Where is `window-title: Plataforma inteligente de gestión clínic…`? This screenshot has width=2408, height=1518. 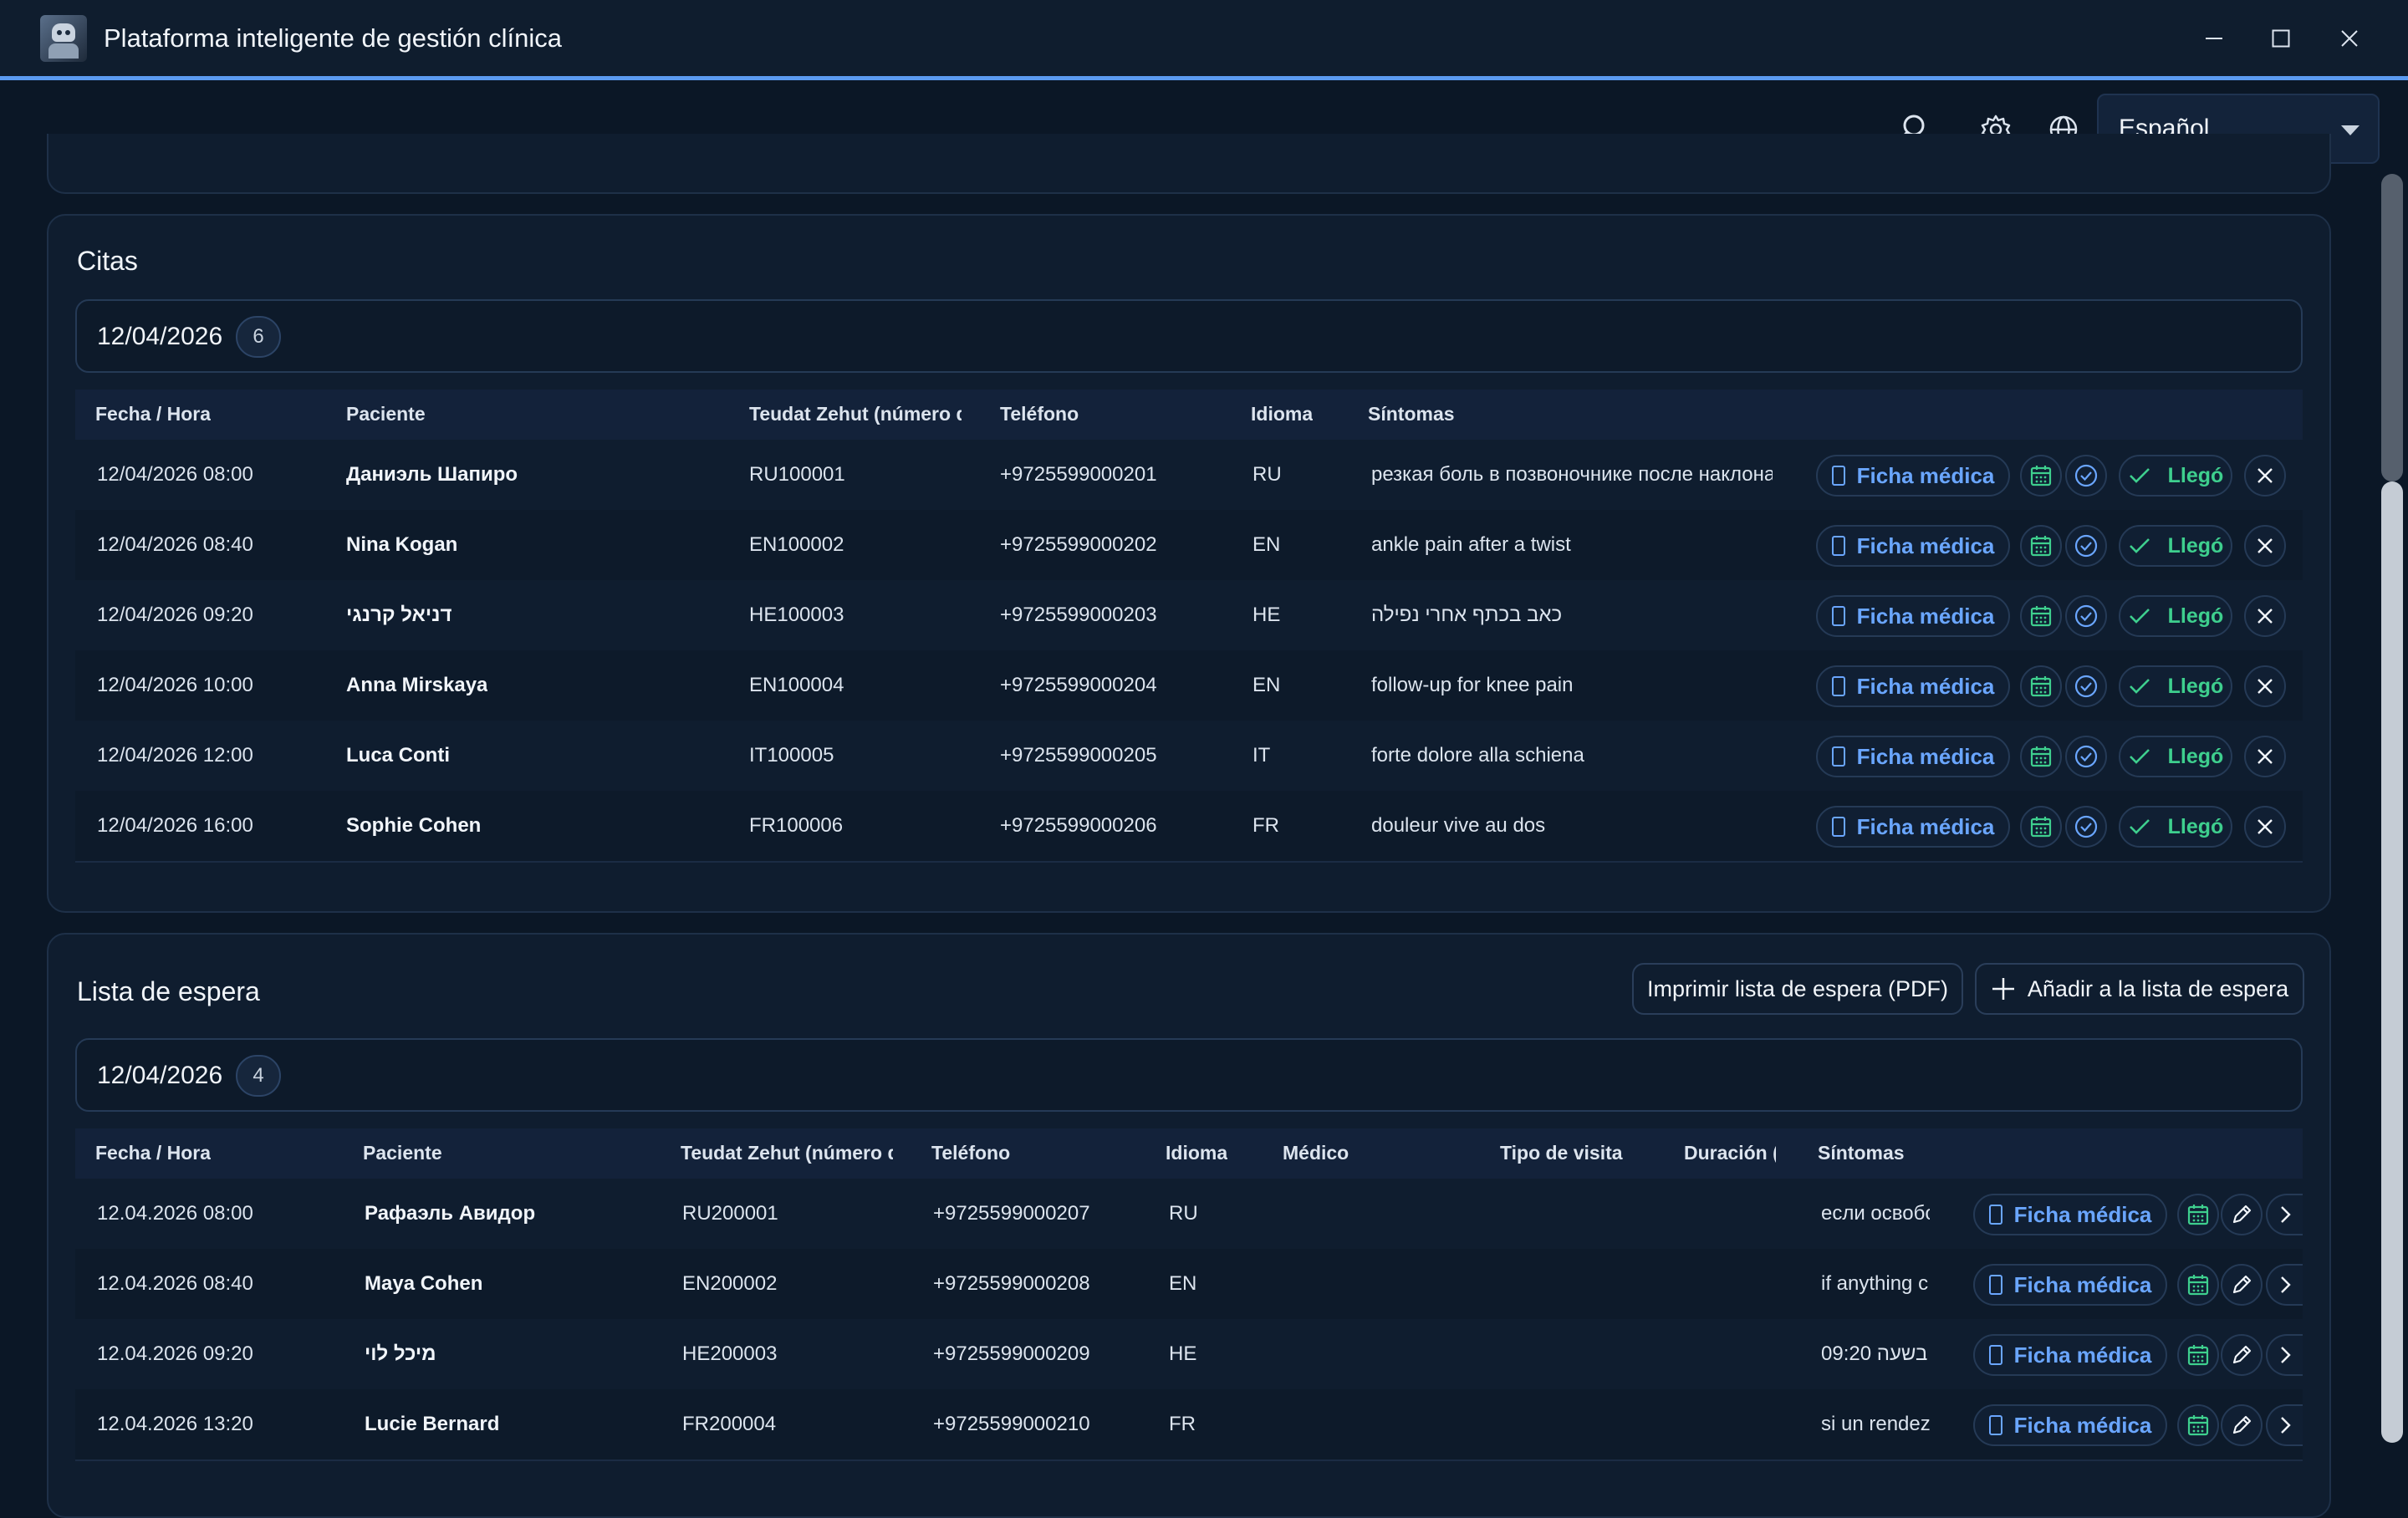 window-title: Plataforma inteligente de gestión clínic… is located at coordinates (333, 38).